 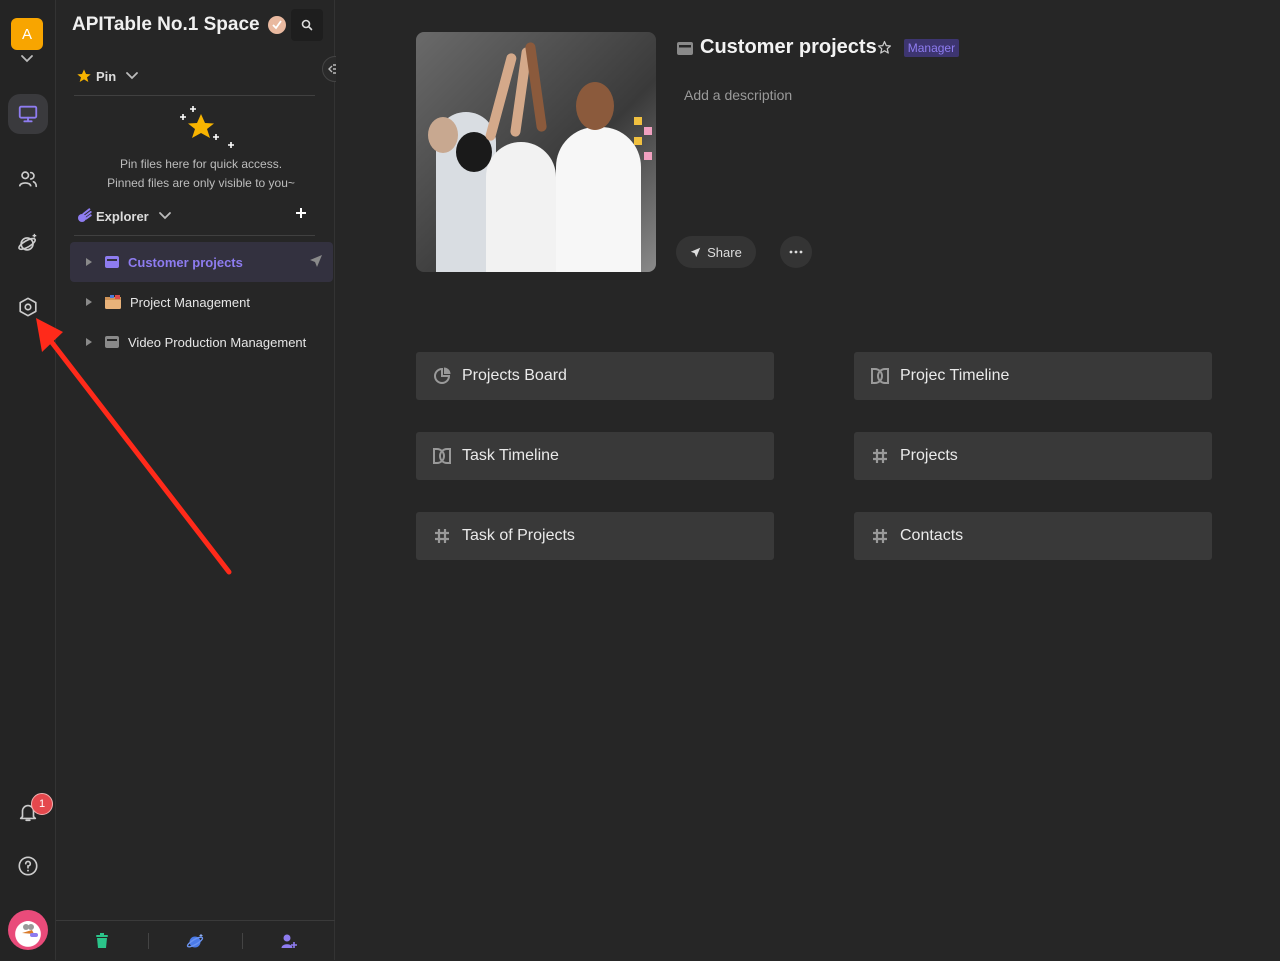 I want to click on templates-button, so click(x=28, y=243).